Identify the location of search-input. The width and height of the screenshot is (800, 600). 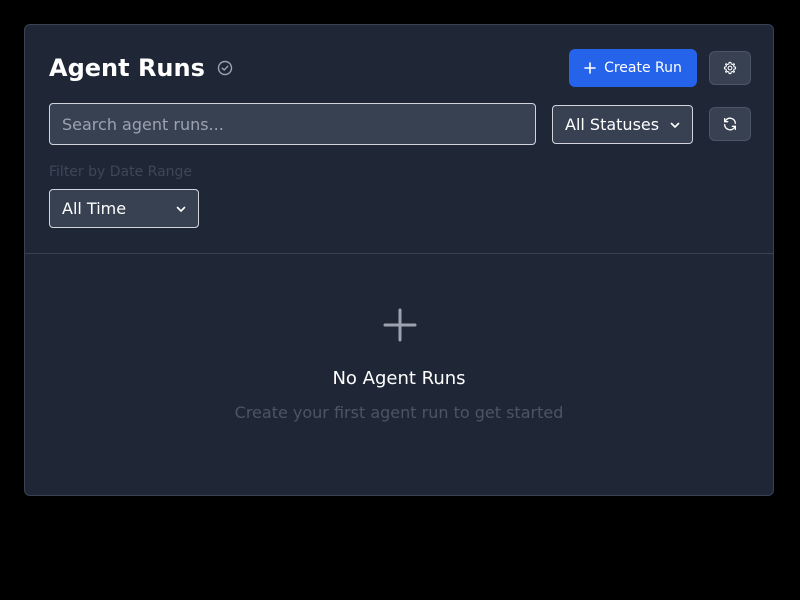
(292, 124).